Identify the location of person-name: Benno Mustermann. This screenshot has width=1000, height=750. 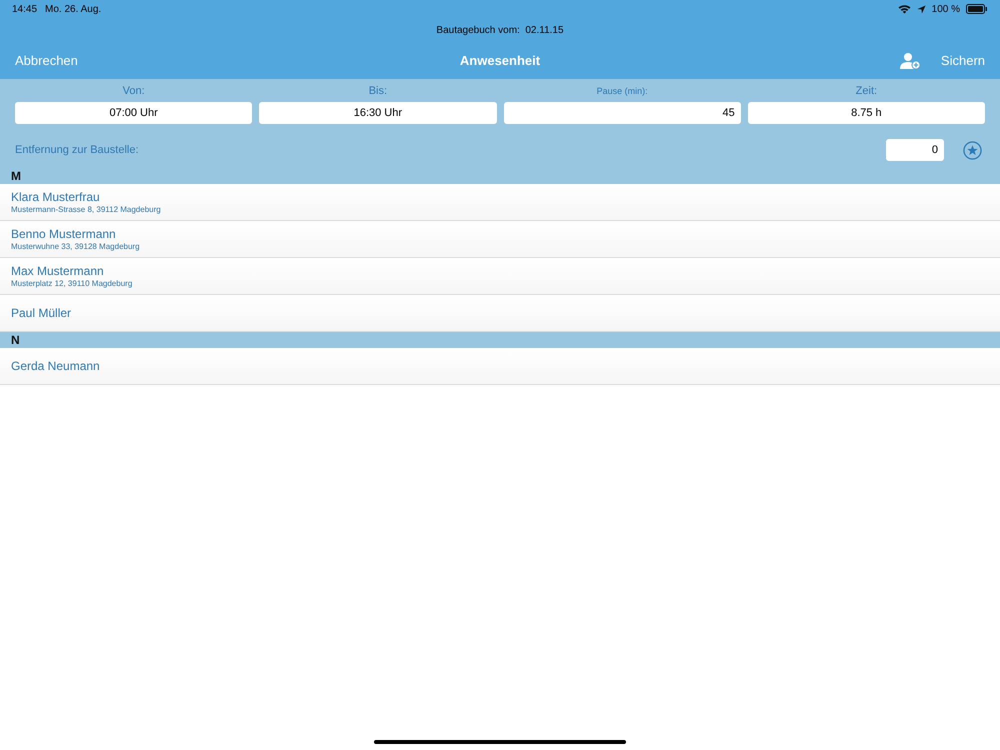
(64, 233).